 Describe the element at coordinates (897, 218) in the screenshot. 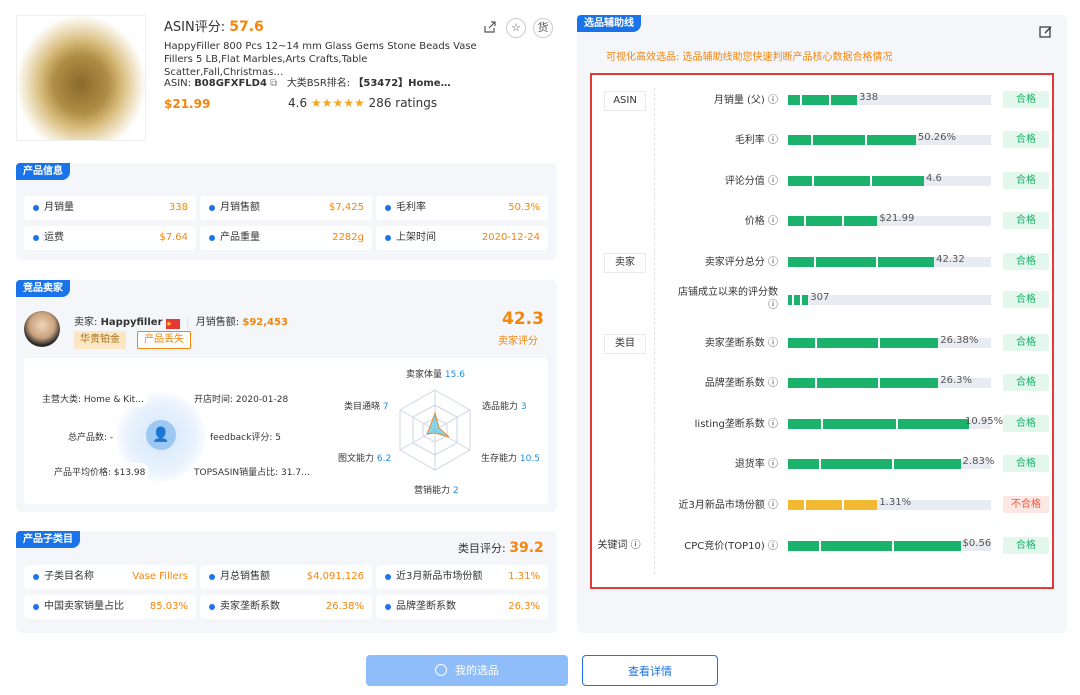

I see `metric-value: $21.99` at that location.